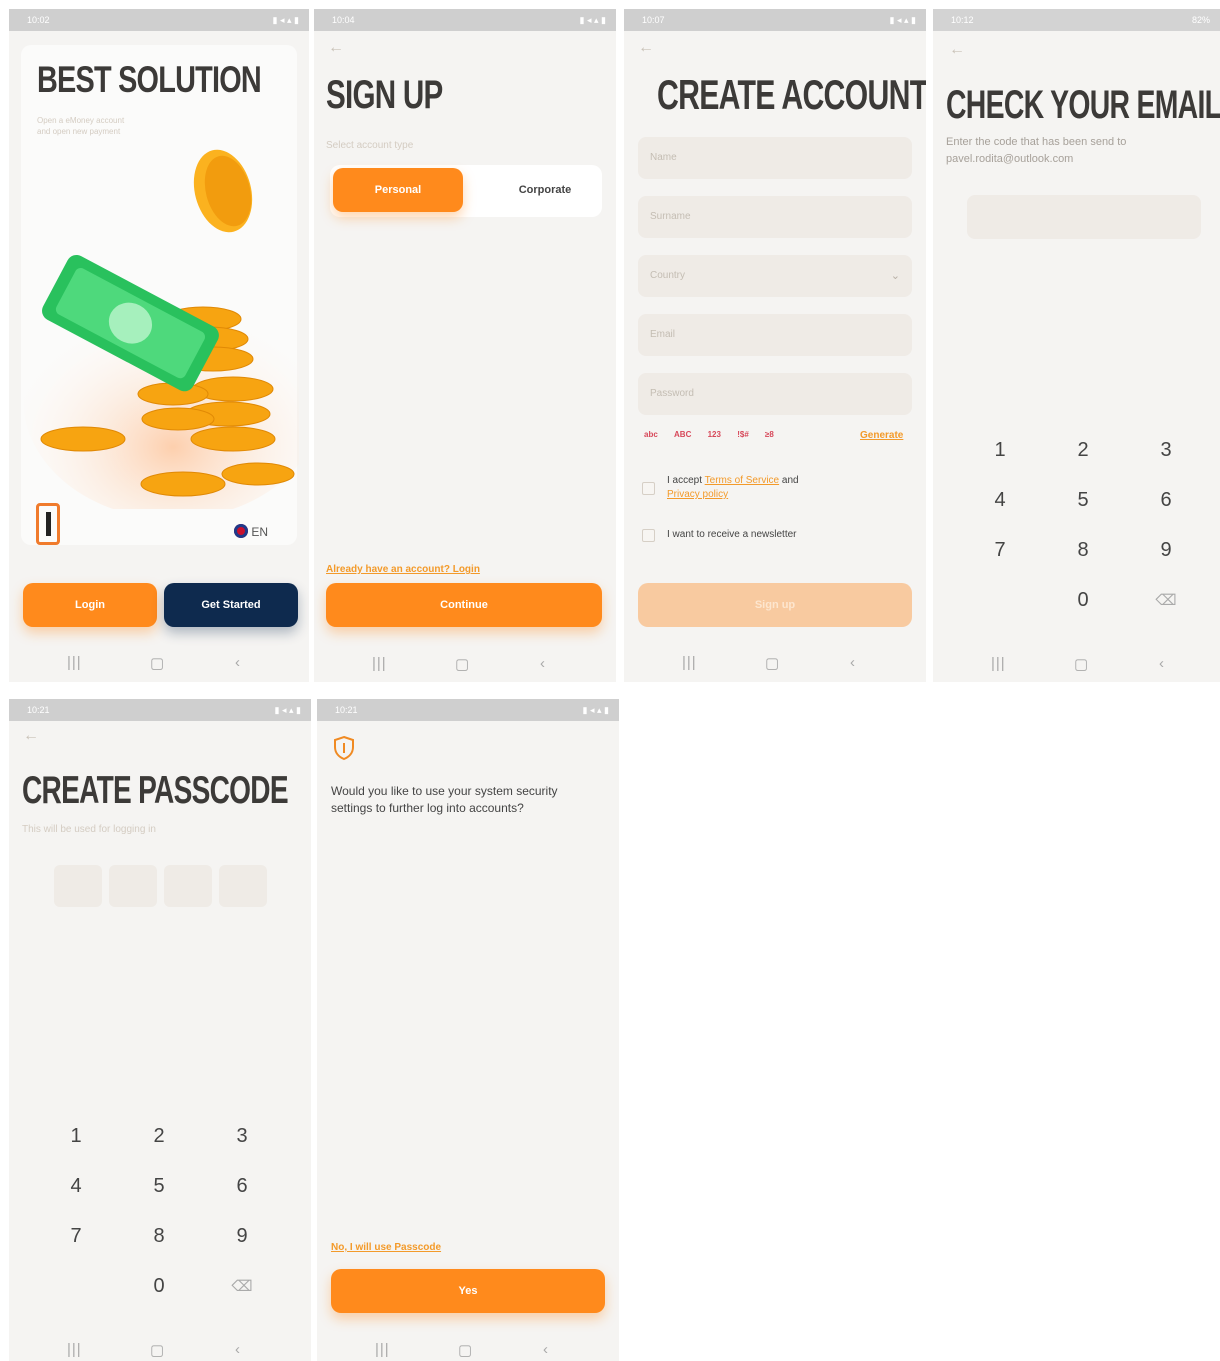  What do you see at coordinates (90, 605) in the screenshot?
I see `login-button: Login` at bounding box center [90, 605].